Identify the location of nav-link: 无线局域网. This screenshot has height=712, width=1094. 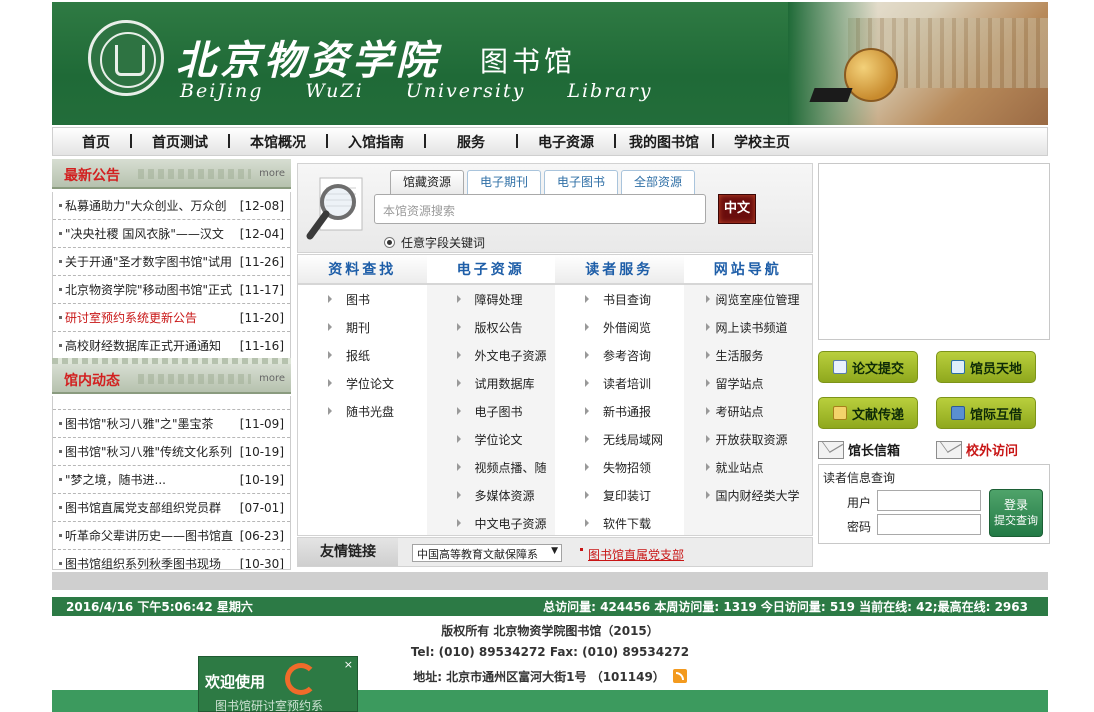
(619, 439).